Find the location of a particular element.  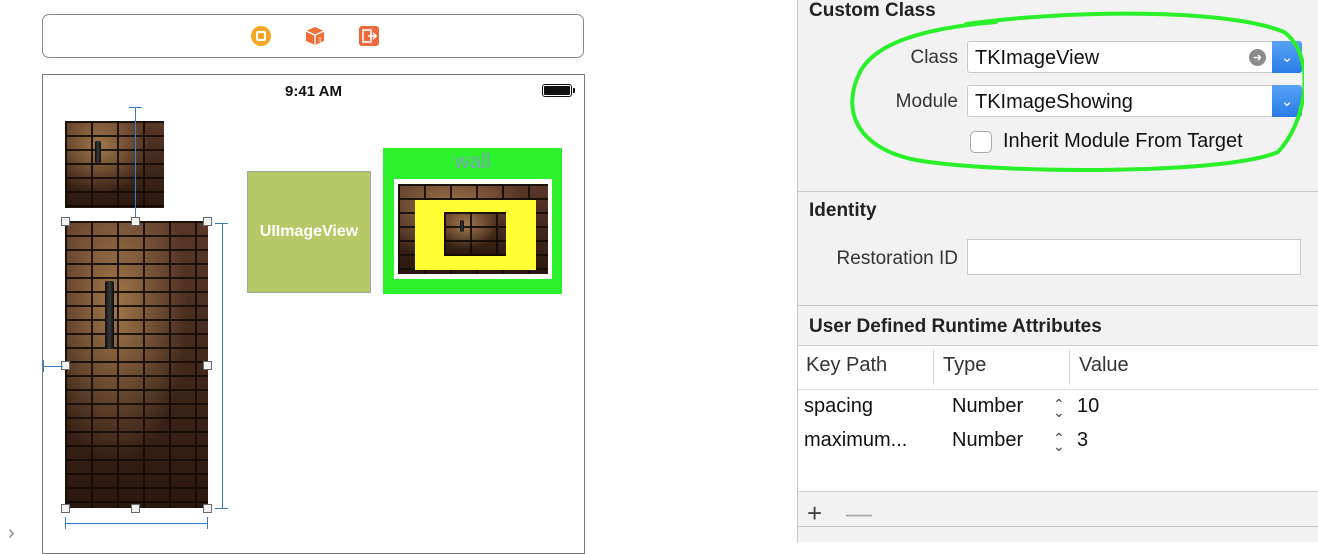

module-value: TKImageShowing is located at coordinates (1054, 102).